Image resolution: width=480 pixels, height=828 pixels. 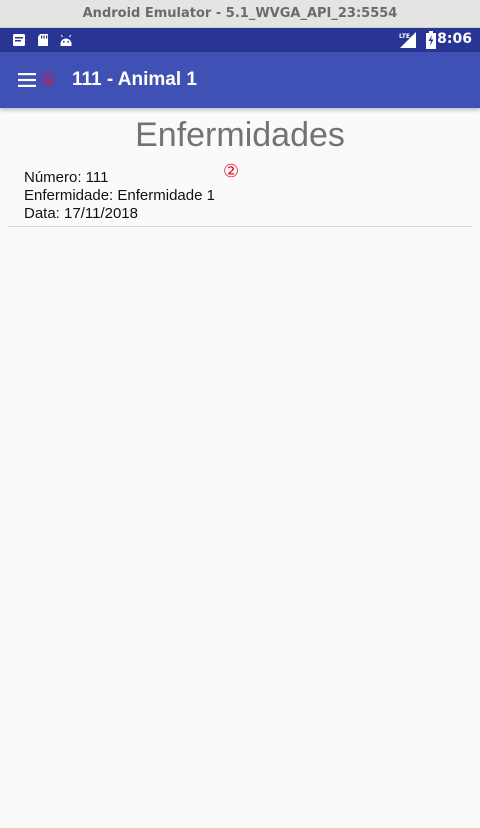 I want to click on record-data: Data: 17/11/2018, so click(x=81, y=213).